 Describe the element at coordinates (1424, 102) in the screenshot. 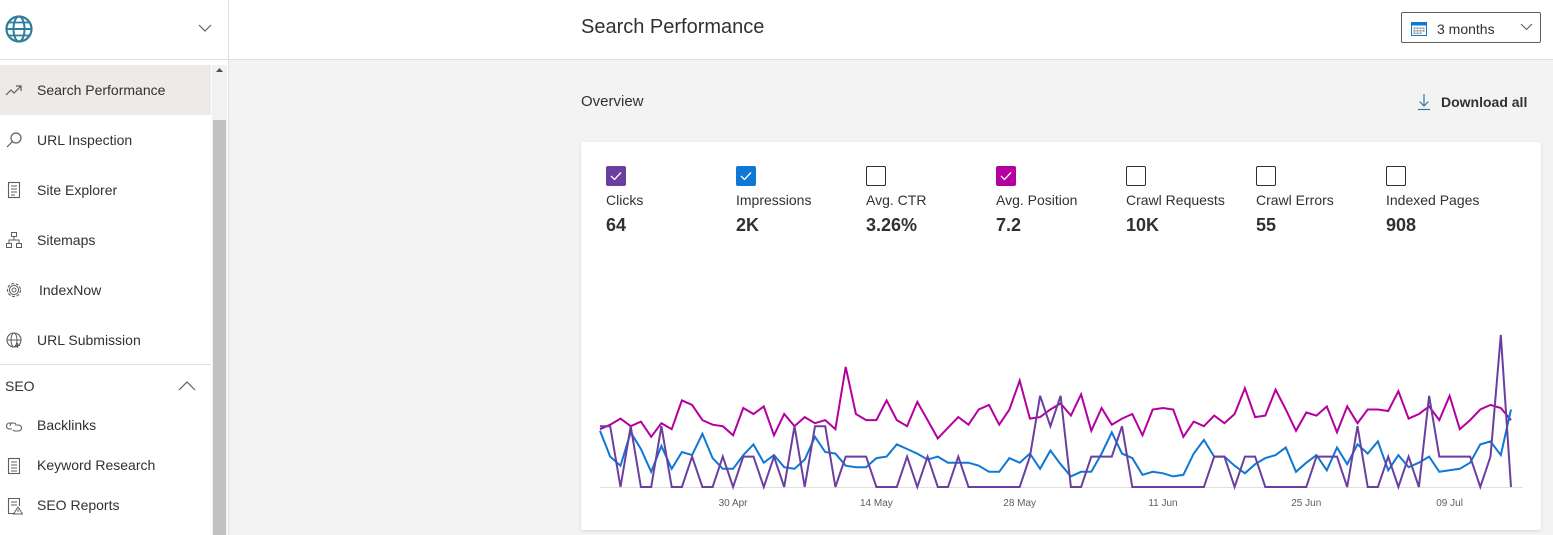

I see `download-icon` at that location.